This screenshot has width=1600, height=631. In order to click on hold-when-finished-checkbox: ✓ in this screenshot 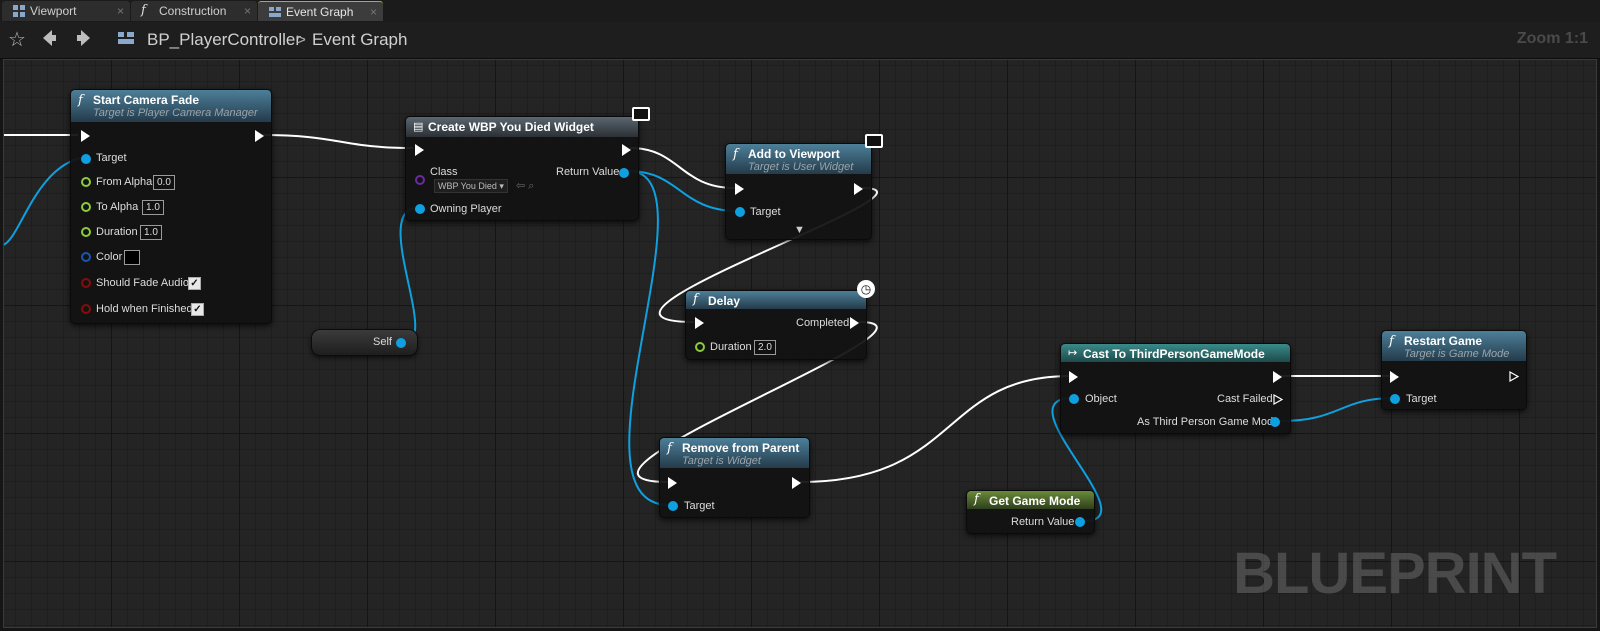, I will do `click(197, 309)`.